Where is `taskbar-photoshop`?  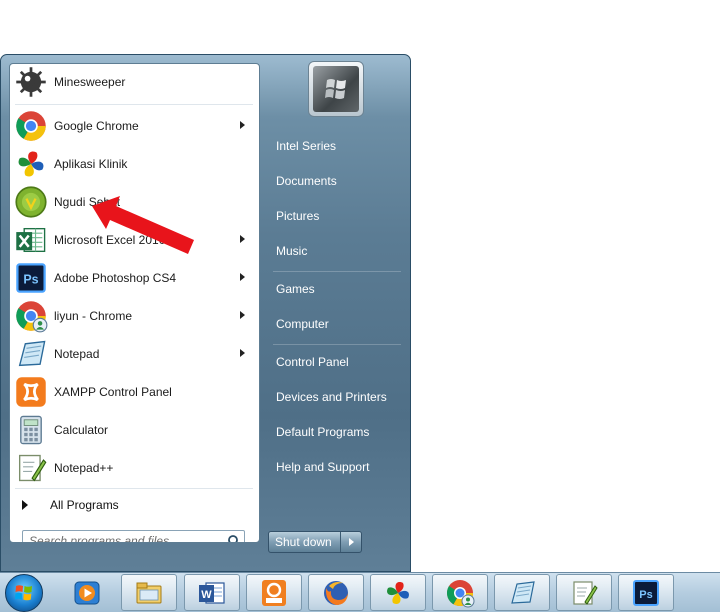 taskbar-photoshop is located at coordinates (646, 592).